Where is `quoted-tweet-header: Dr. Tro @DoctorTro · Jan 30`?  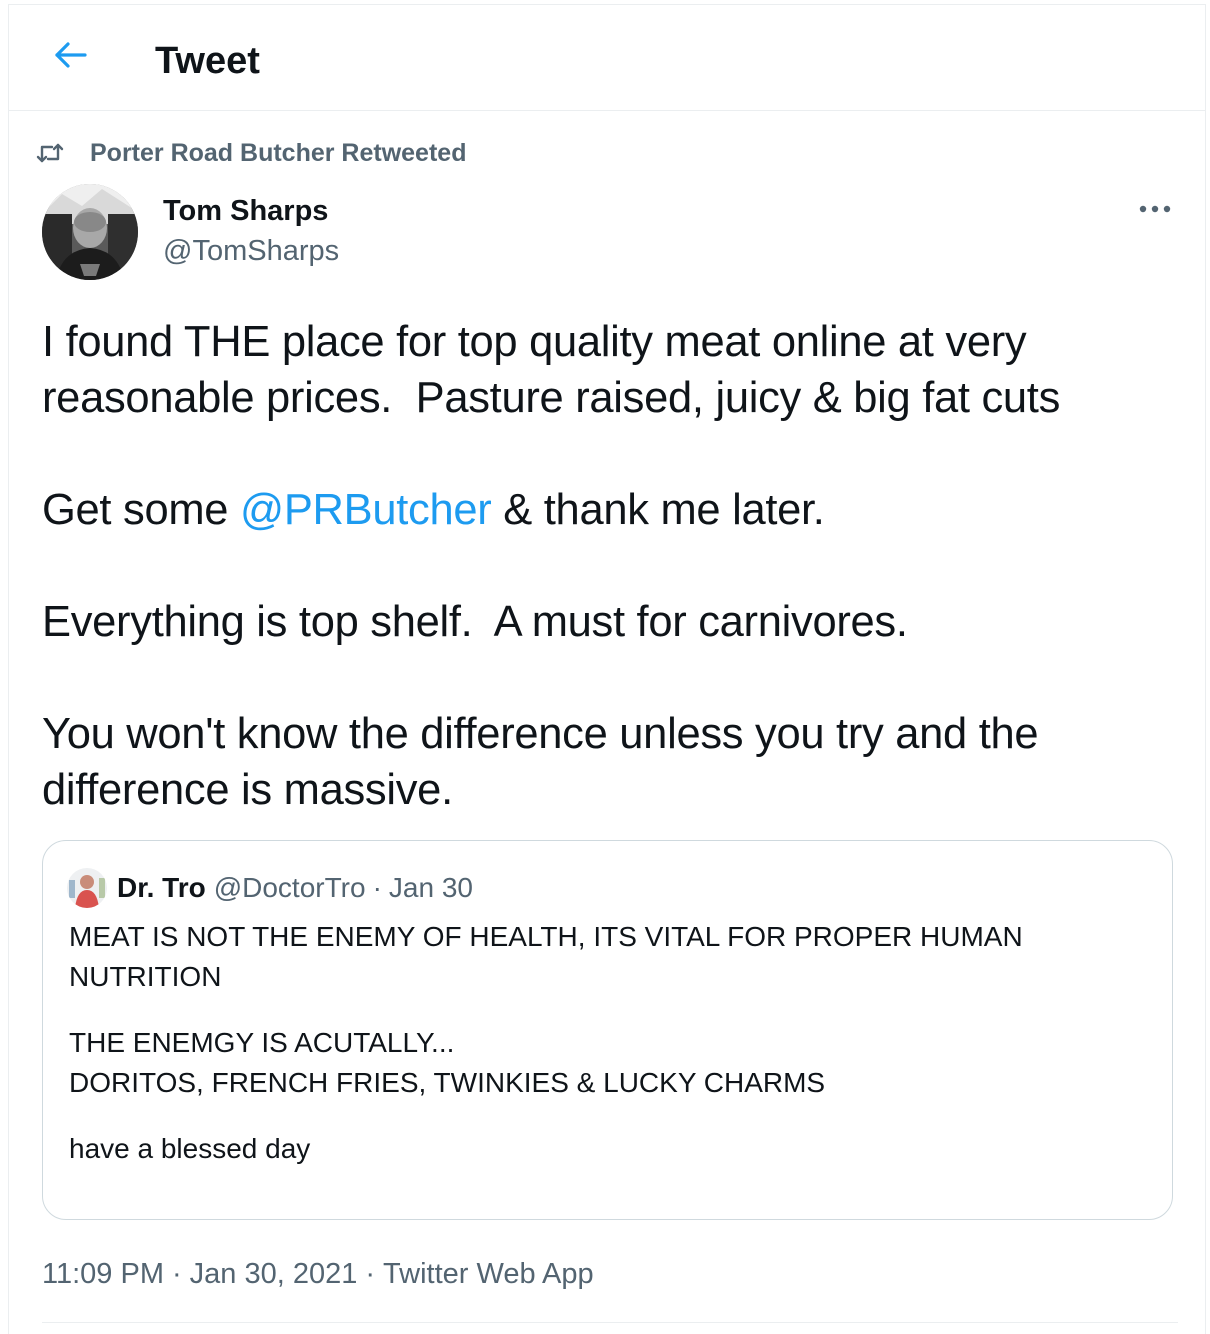 quoted-tweet-header: Dr. Tro @DoctorTro · Jan 30 is located at coordinates (270, 888).